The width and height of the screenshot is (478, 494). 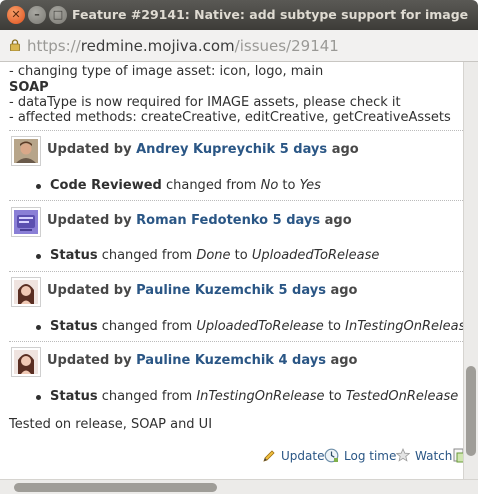 I want to click on journal-detail: Code Reviewed changed from No to Yes, so click(x=178, y=185).